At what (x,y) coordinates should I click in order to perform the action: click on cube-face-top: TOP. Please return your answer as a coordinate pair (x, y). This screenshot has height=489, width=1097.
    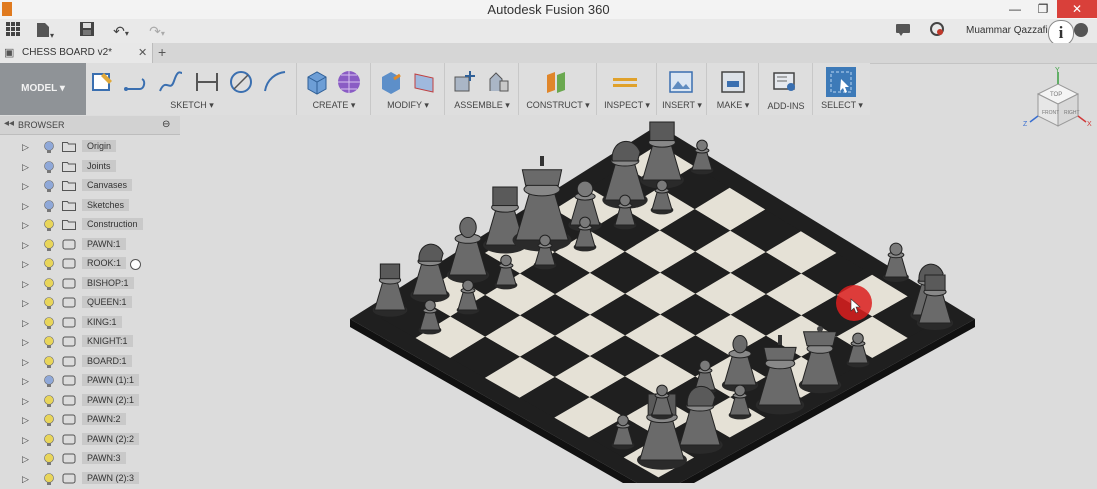
    Looking at the image, I should click on (1056, 95).